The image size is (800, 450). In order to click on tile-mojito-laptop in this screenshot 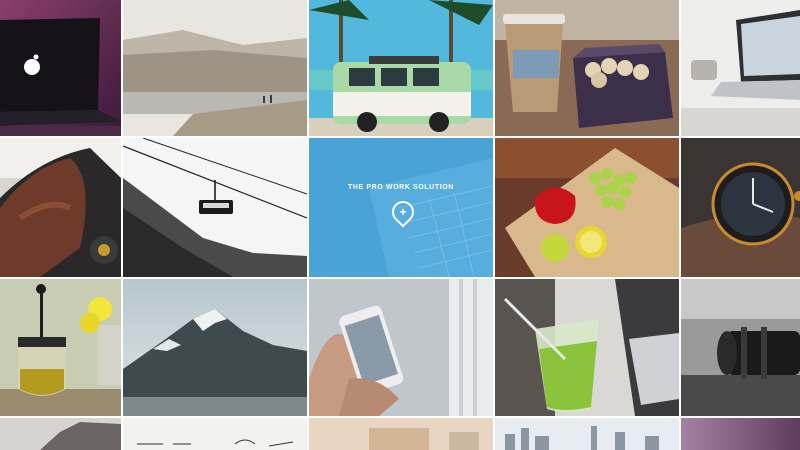, I will do `click(587, 347)`.